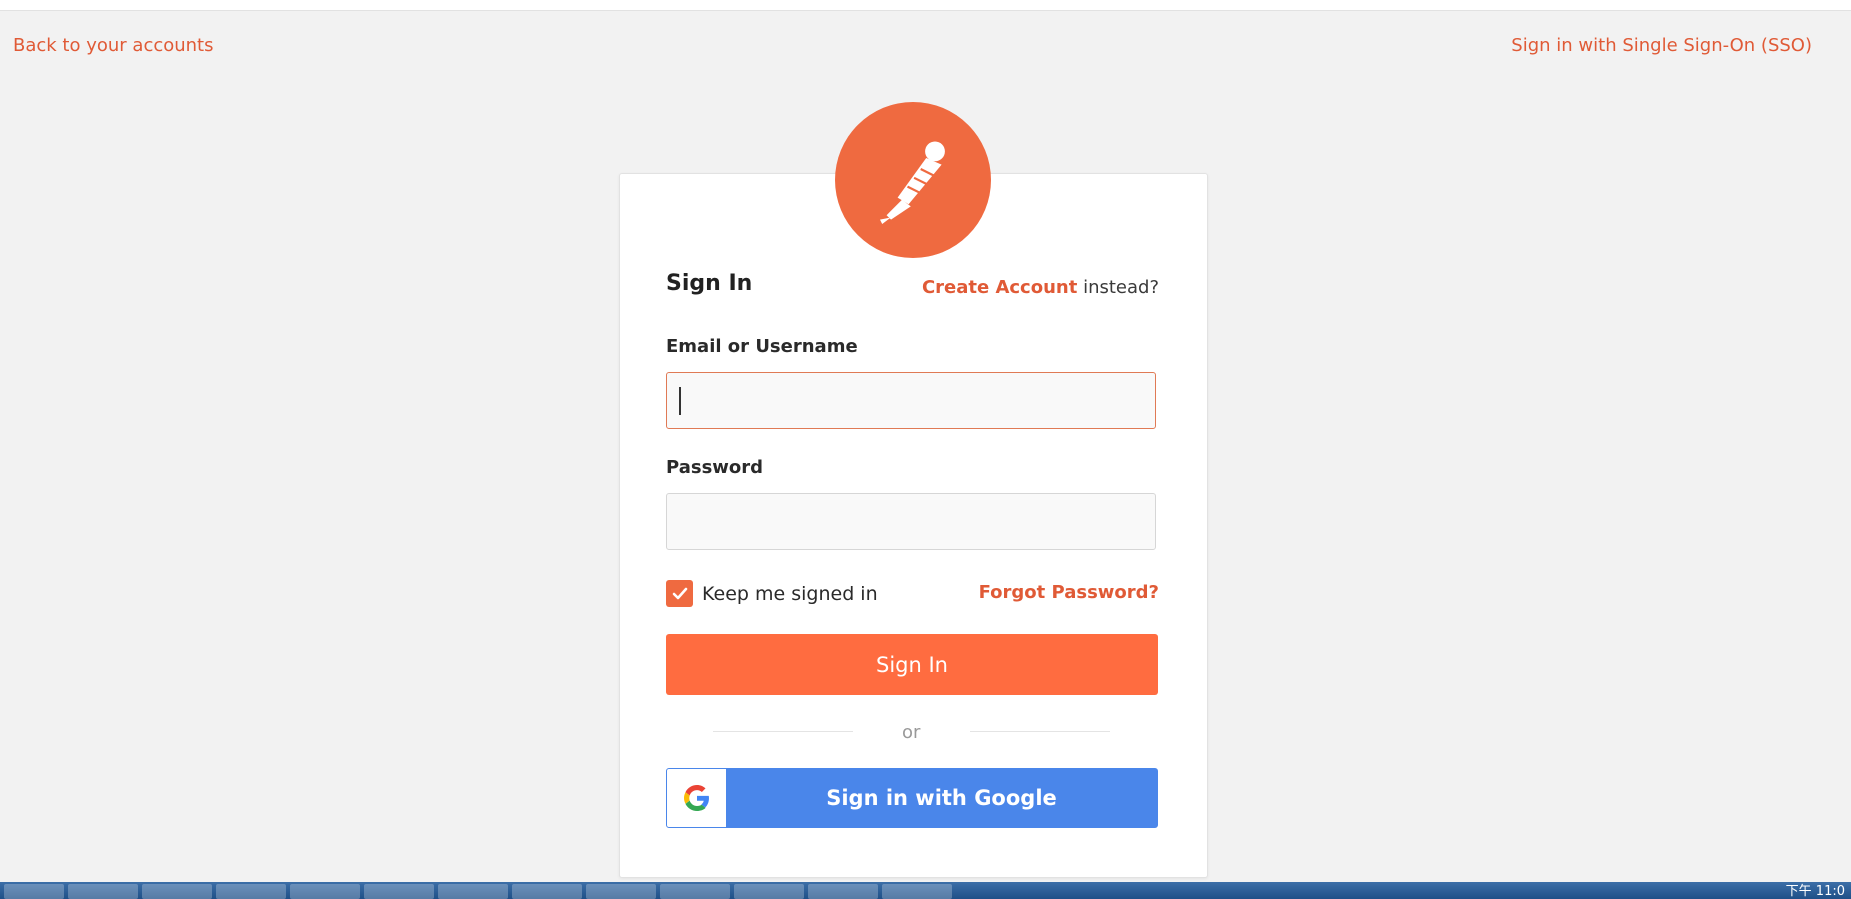  I want to click on taskbar-clock: 下午 11:0, so click(1815, 891).